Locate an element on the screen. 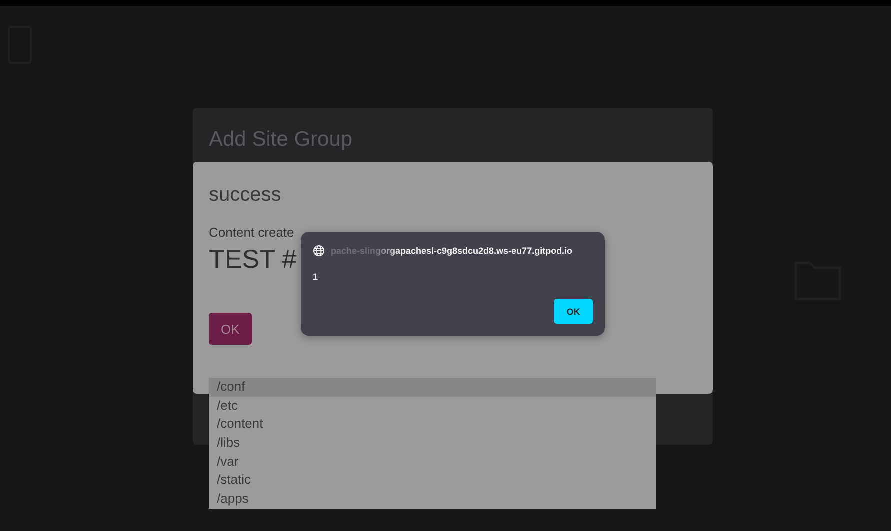  dialog-message: Content create is located at coordinates (251, 232).